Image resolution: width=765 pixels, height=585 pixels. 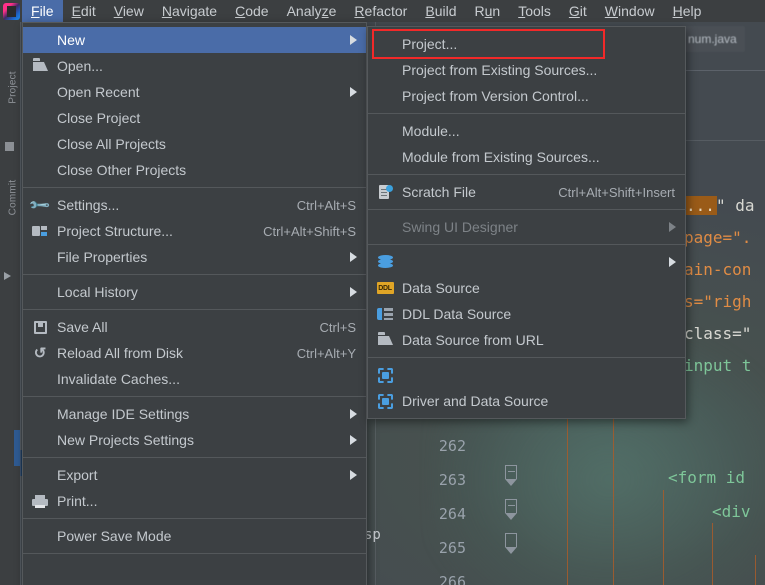 What do you see at coordinates (718, 237) in the screenshot?
I see `code-fragment: page=".` at bounding box center [718, 237].